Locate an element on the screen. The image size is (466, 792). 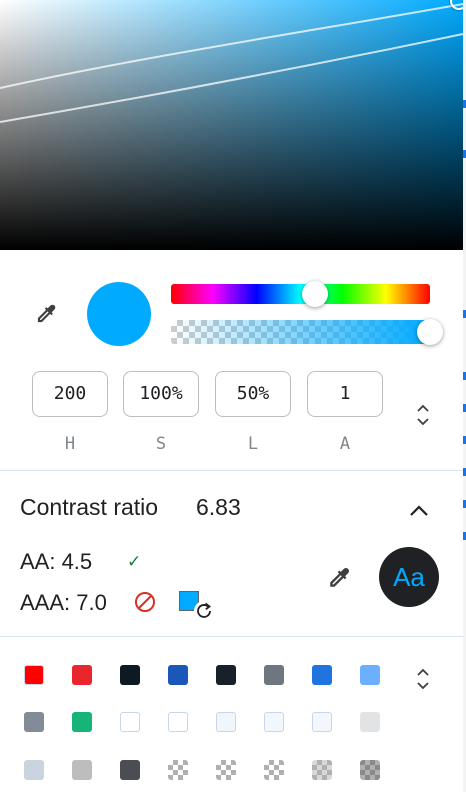
background-eyedropper-button is located at coordinates (339, 578).